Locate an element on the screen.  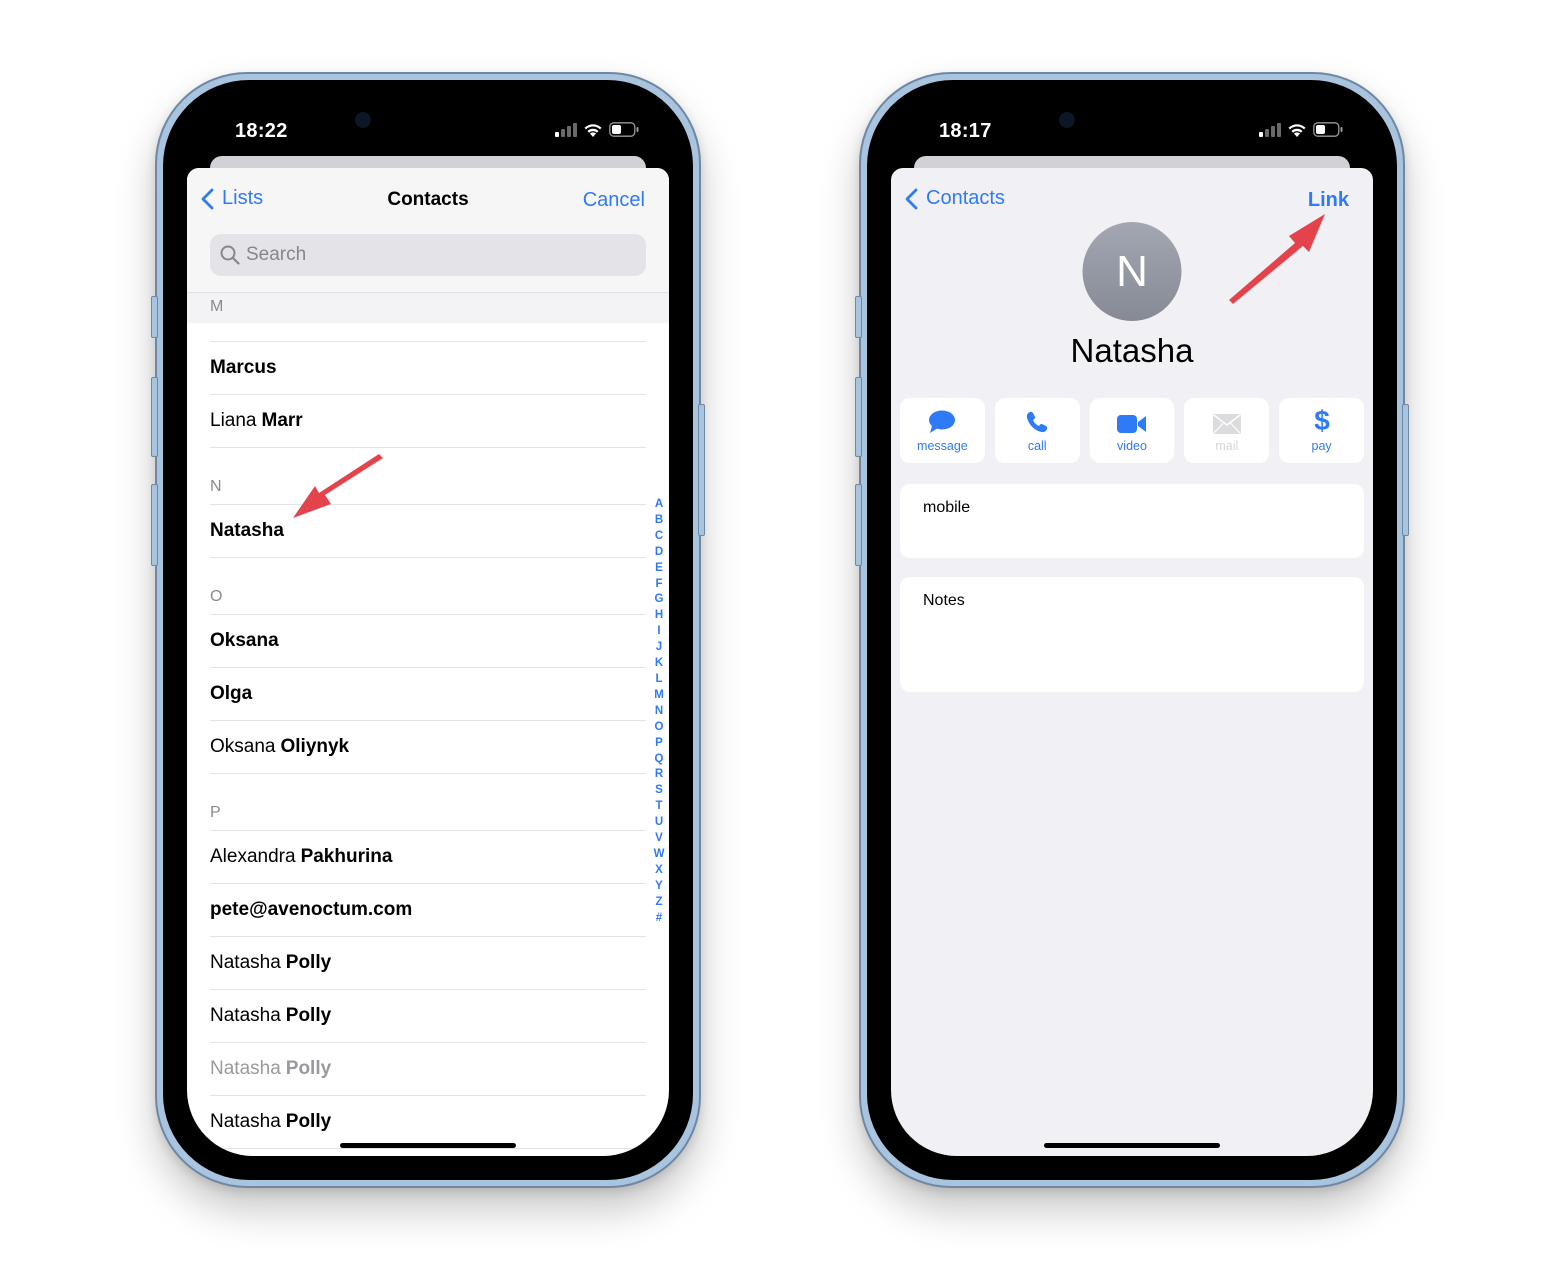
dollar-icon: $ is located at coordinates (1322, 420).